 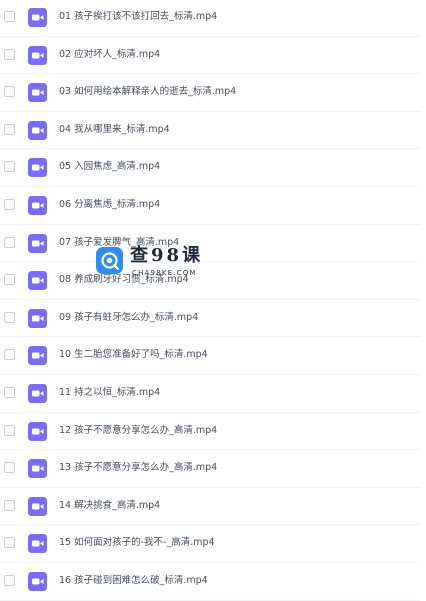 I want to click on file-name: 11 持之以恒_标清.mp4, so click(x=109, y=393).